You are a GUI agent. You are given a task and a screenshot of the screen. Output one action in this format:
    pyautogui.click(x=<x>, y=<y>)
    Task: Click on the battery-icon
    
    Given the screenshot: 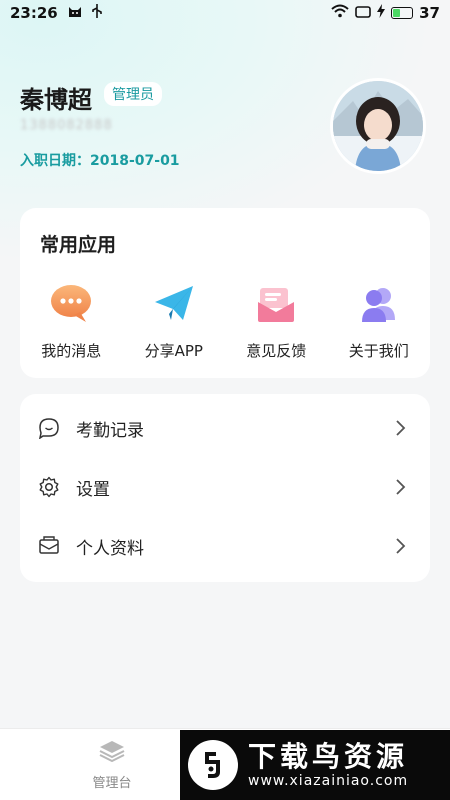 What is the action you would take?
    pyautogui.click(x=402, y=13)
    